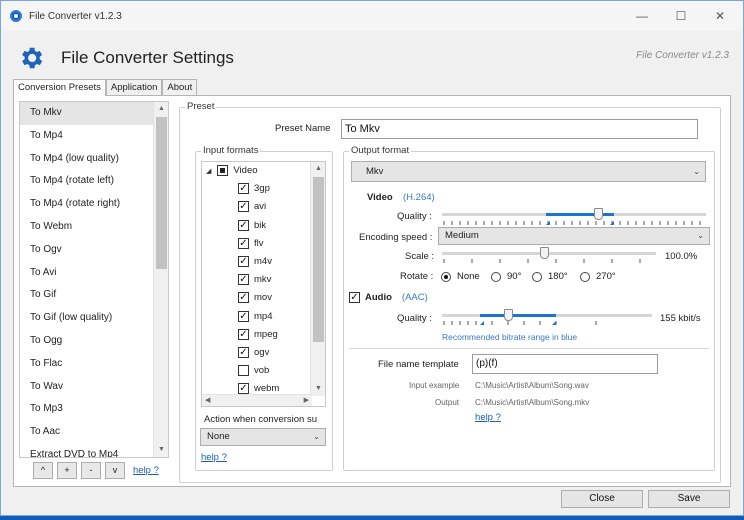 Image resolution: width=744 pixels, height=520 pixels. What do you see at coordinates (447, 402) in the screenshot?
I see `output-example-label: Output` at bounding box center [447, 402].